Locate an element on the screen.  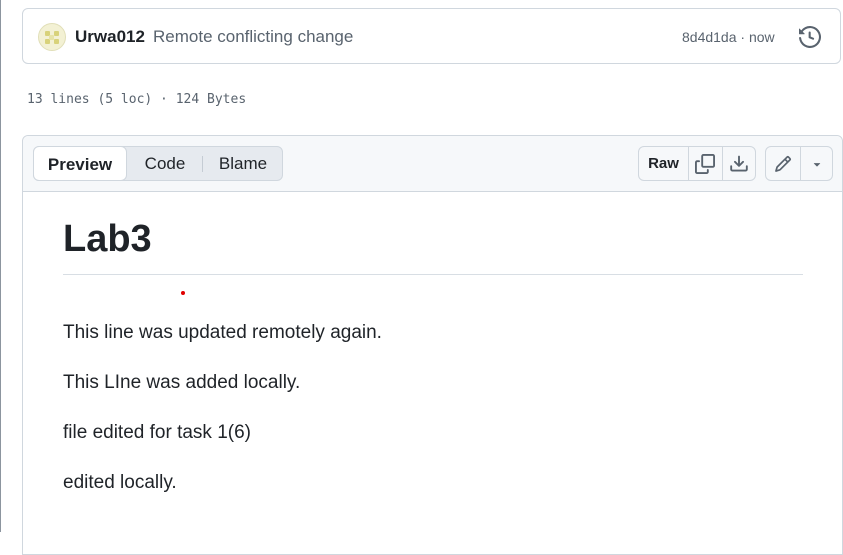
commit-author: Urwa012 is located at coordinates (110, 37).